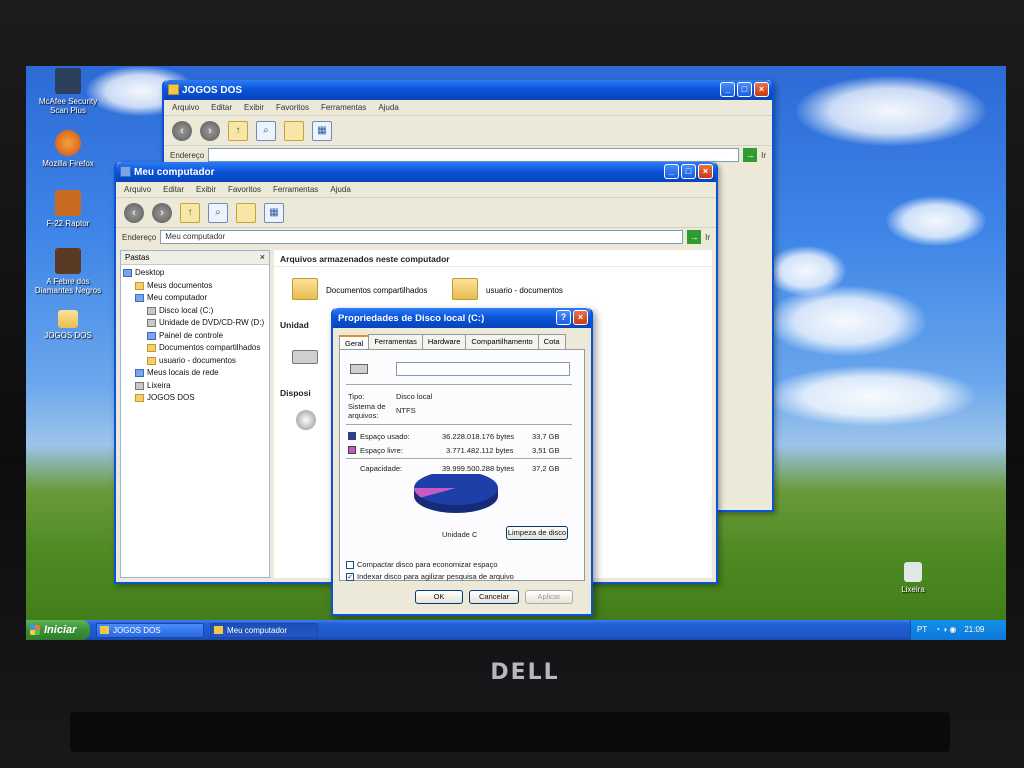  I want to click on desktop-icon-firefox: Mozilla Firefox, so click(68, 149).